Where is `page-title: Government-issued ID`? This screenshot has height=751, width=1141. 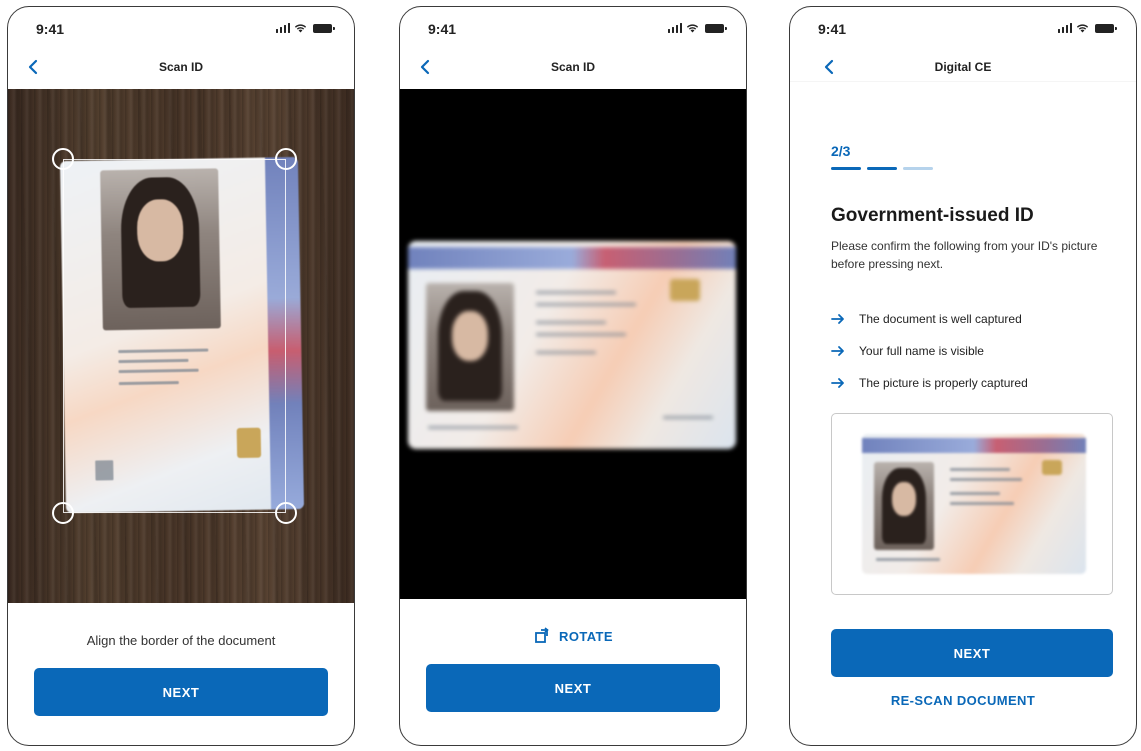 page-title: Government-issued ID is located at coordinates (932, 215).